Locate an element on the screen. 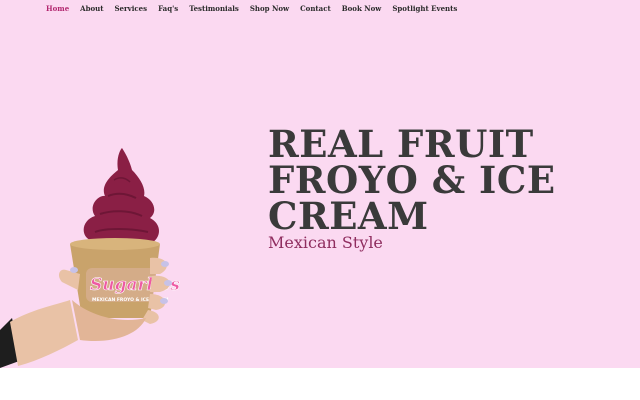 The height and width of the screenshot is (400, 640). nav-item-services: Services is located at coordinates (130, 8).